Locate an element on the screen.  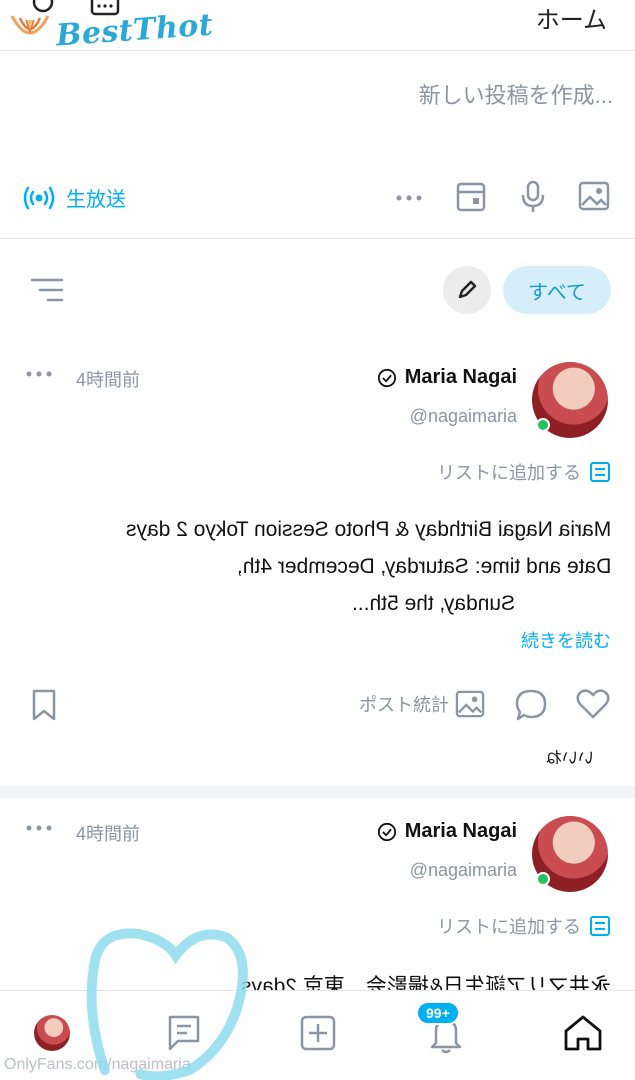
bookmark-icon is located at coordinates (44, 705).